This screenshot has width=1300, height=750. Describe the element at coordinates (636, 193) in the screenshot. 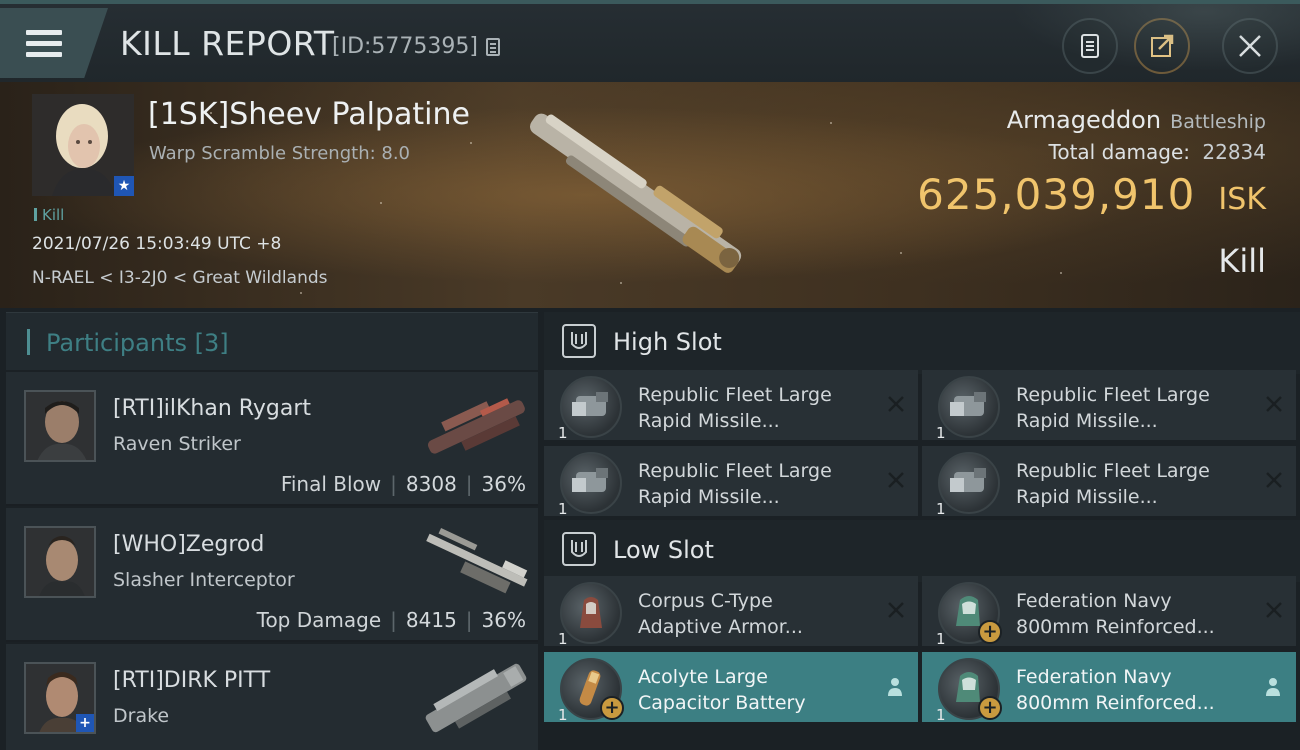

I see `victim-ship-image` at that location.